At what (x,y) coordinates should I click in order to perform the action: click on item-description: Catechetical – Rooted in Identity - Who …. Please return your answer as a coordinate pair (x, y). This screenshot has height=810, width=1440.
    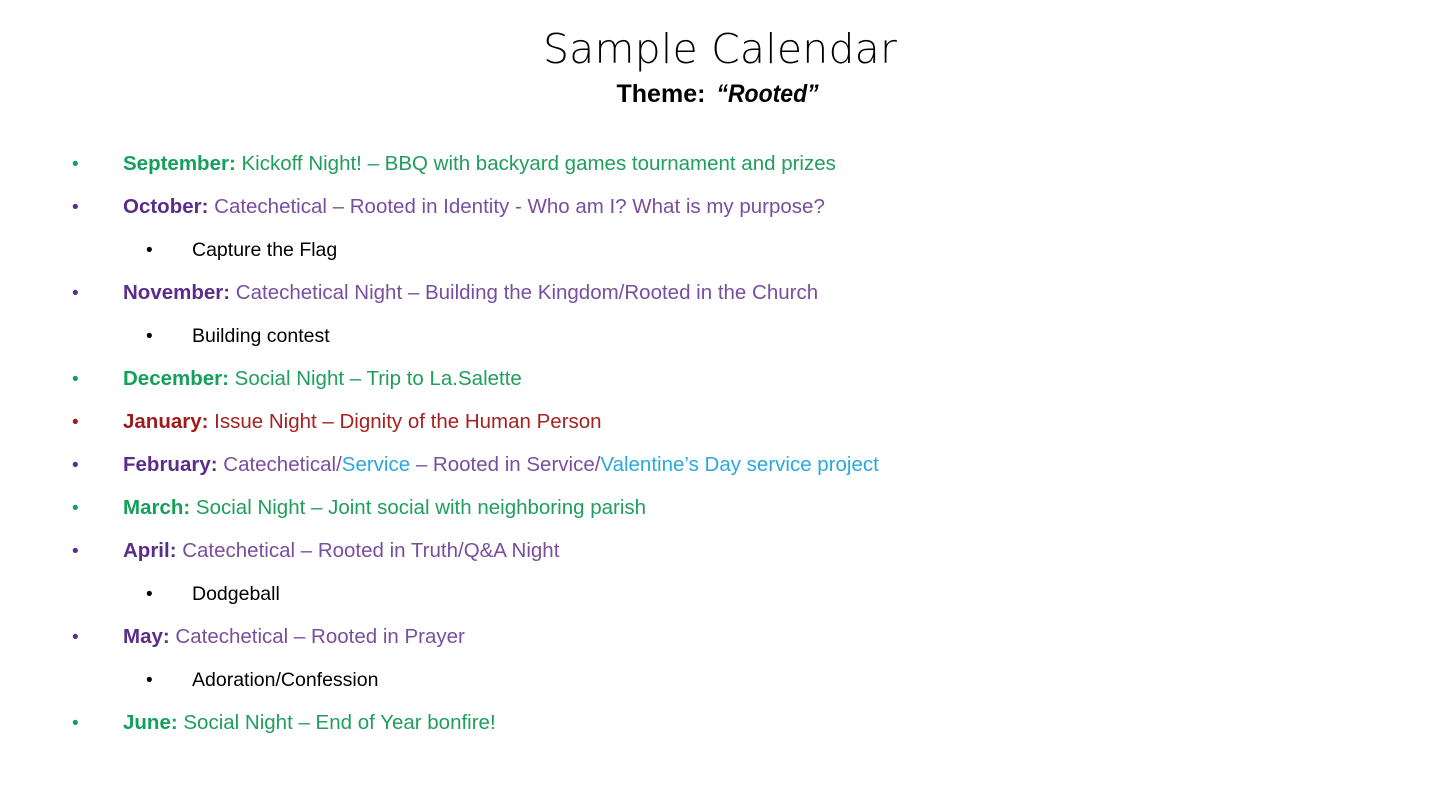
    Looking at the image, I should click on (516, 206).